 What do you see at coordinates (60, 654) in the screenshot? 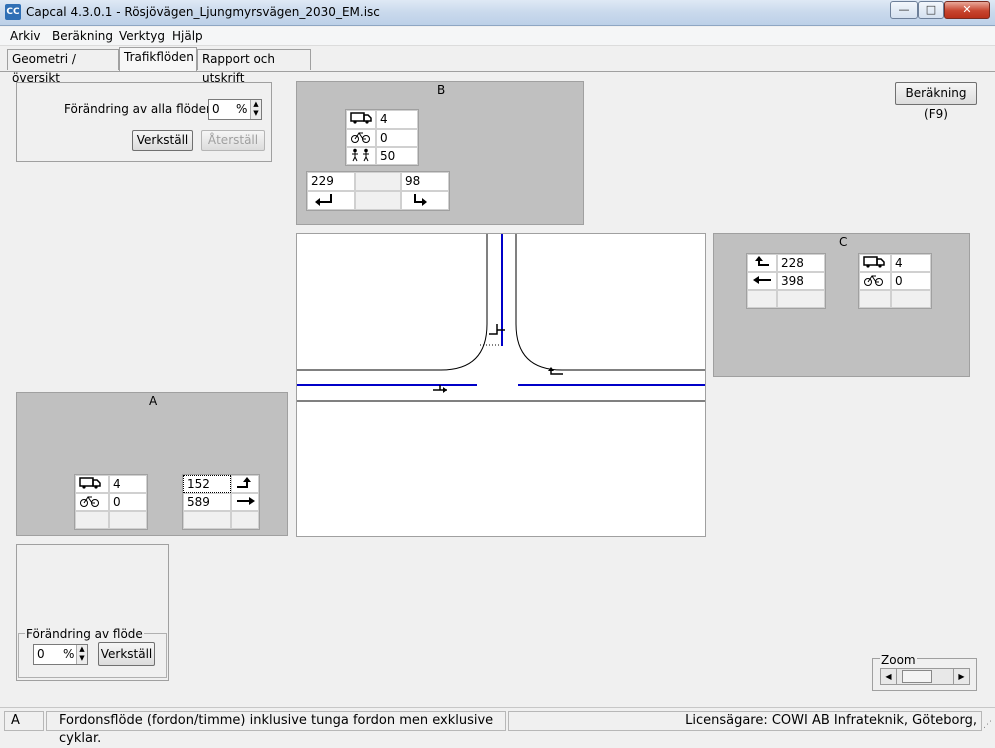
I see `flow-change-spinner: 0 % ▲ ▼` at bounding box center [60, 654].